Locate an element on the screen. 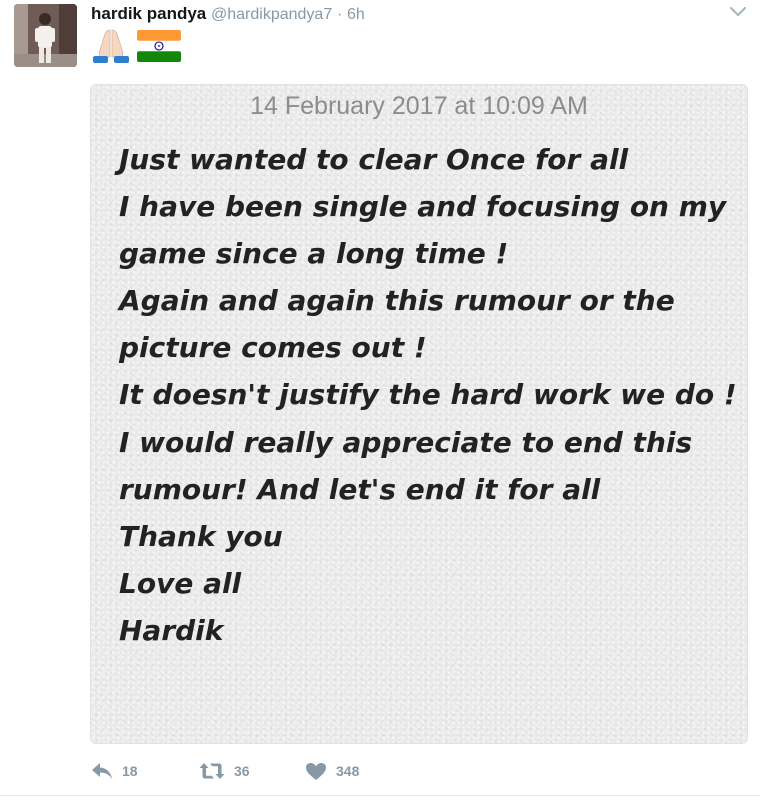  note-line: Thank you is located at coordinates (201, 536).